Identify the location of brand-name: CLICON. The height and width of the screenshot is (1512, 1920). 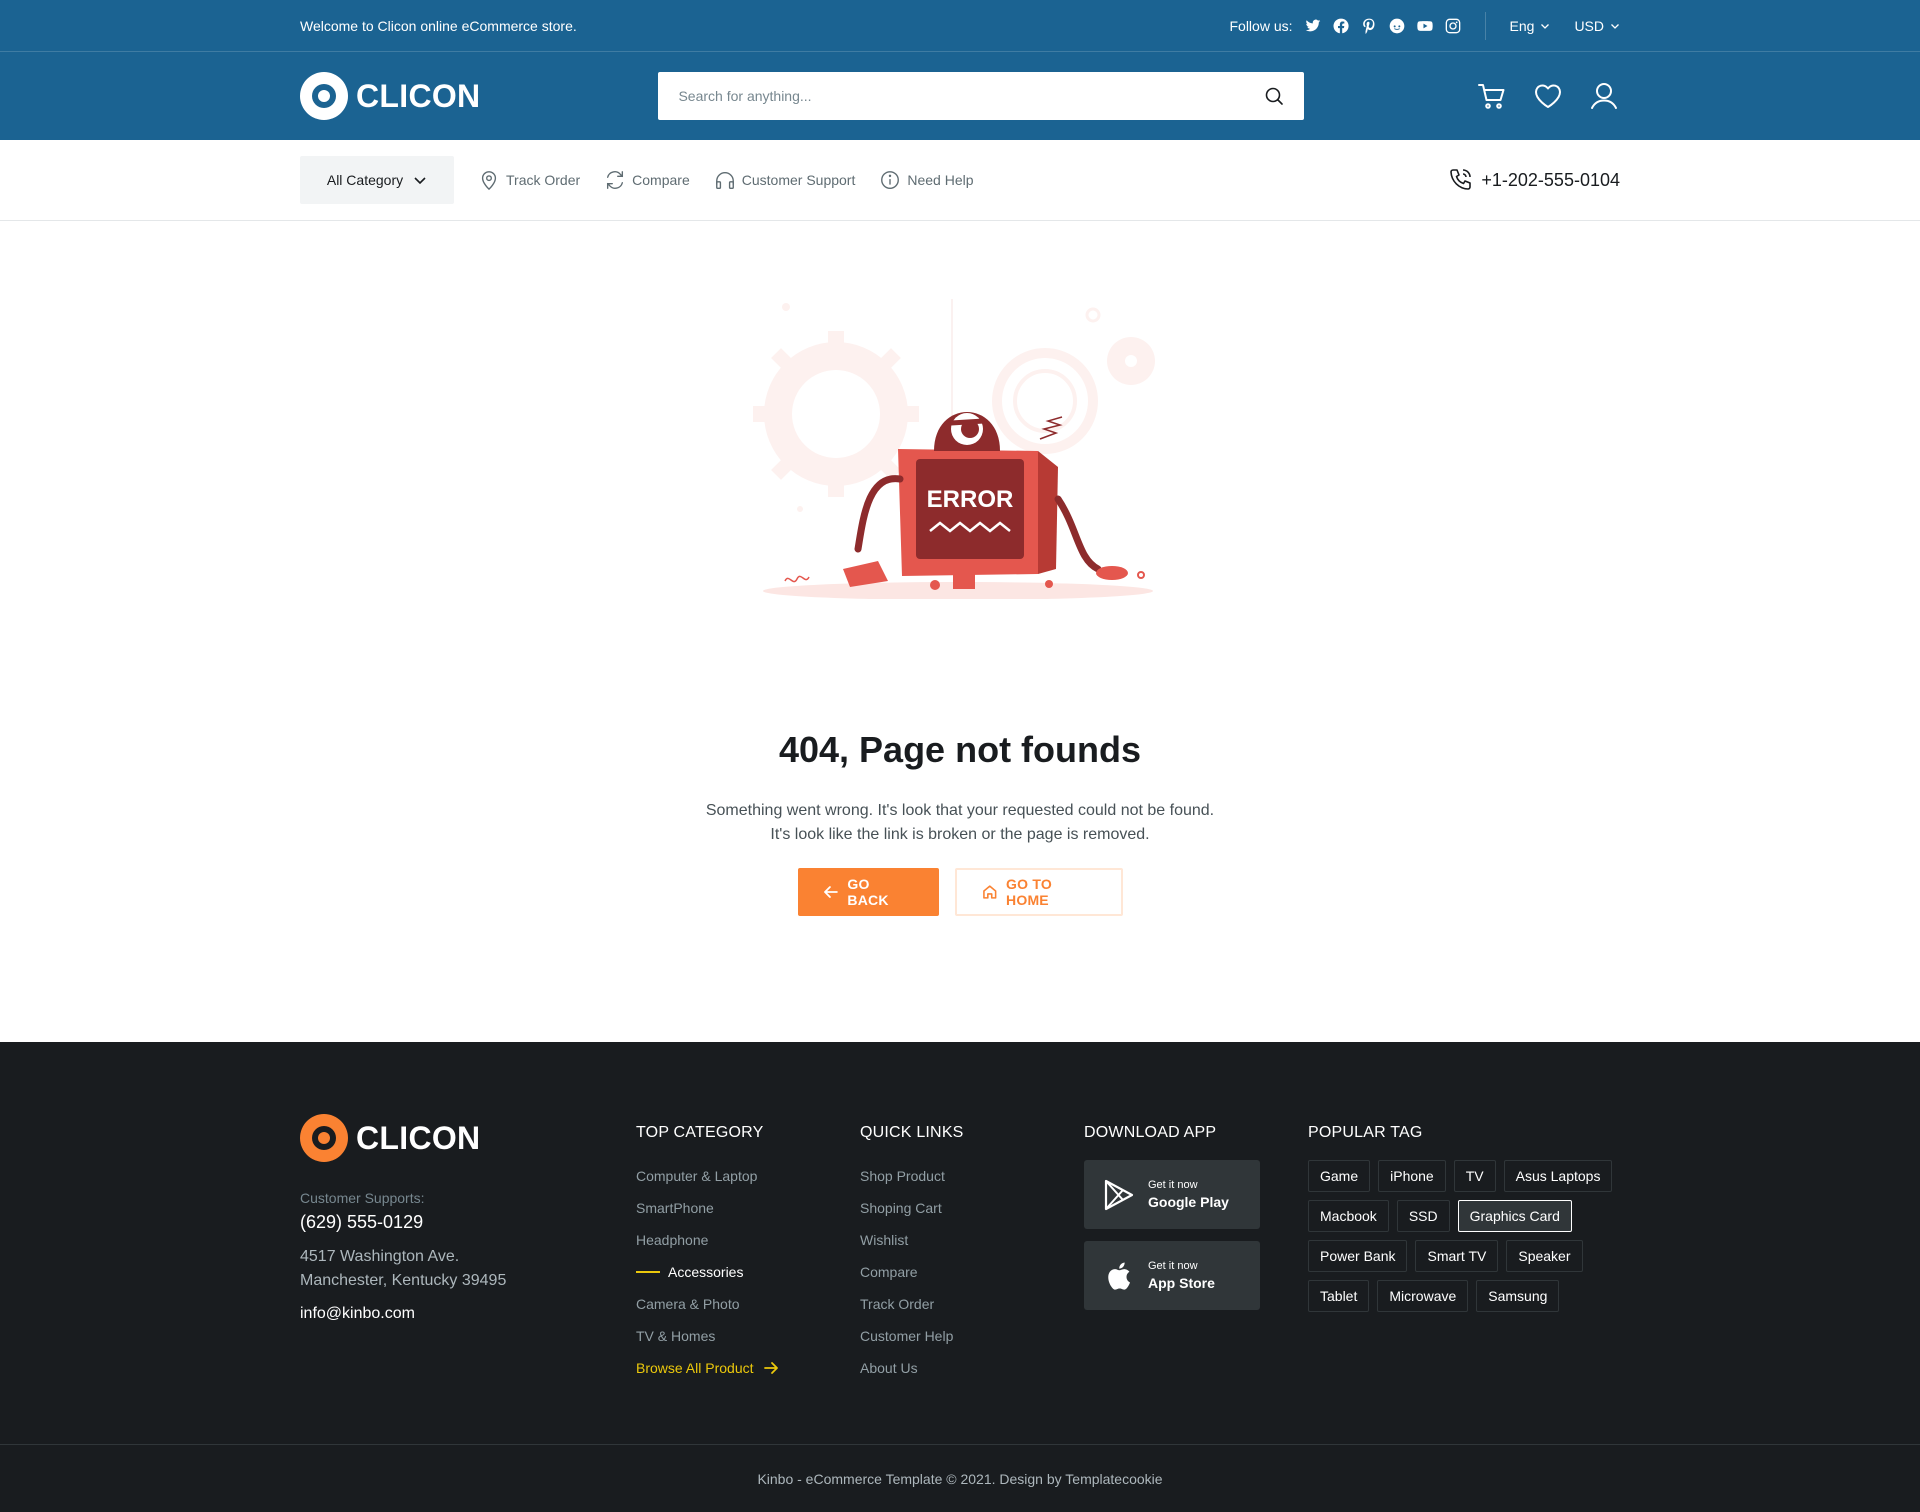
(418, 95).